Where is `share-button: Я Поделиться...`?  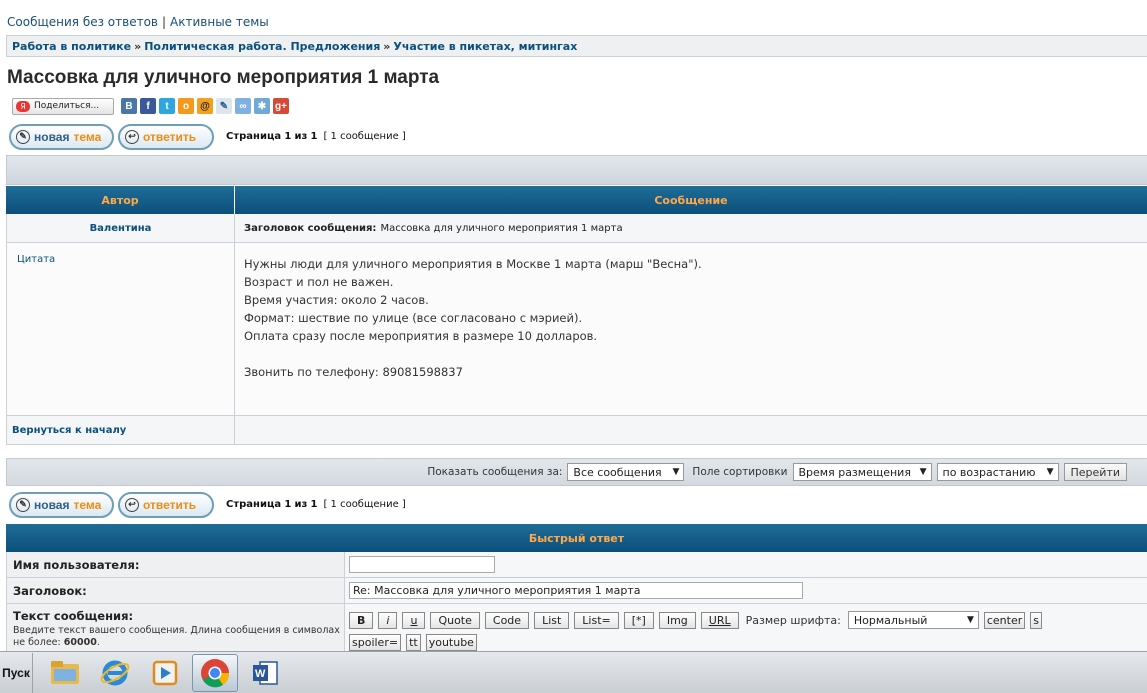 share-button: Я Поделиться... is located at coordinates (63, 106).